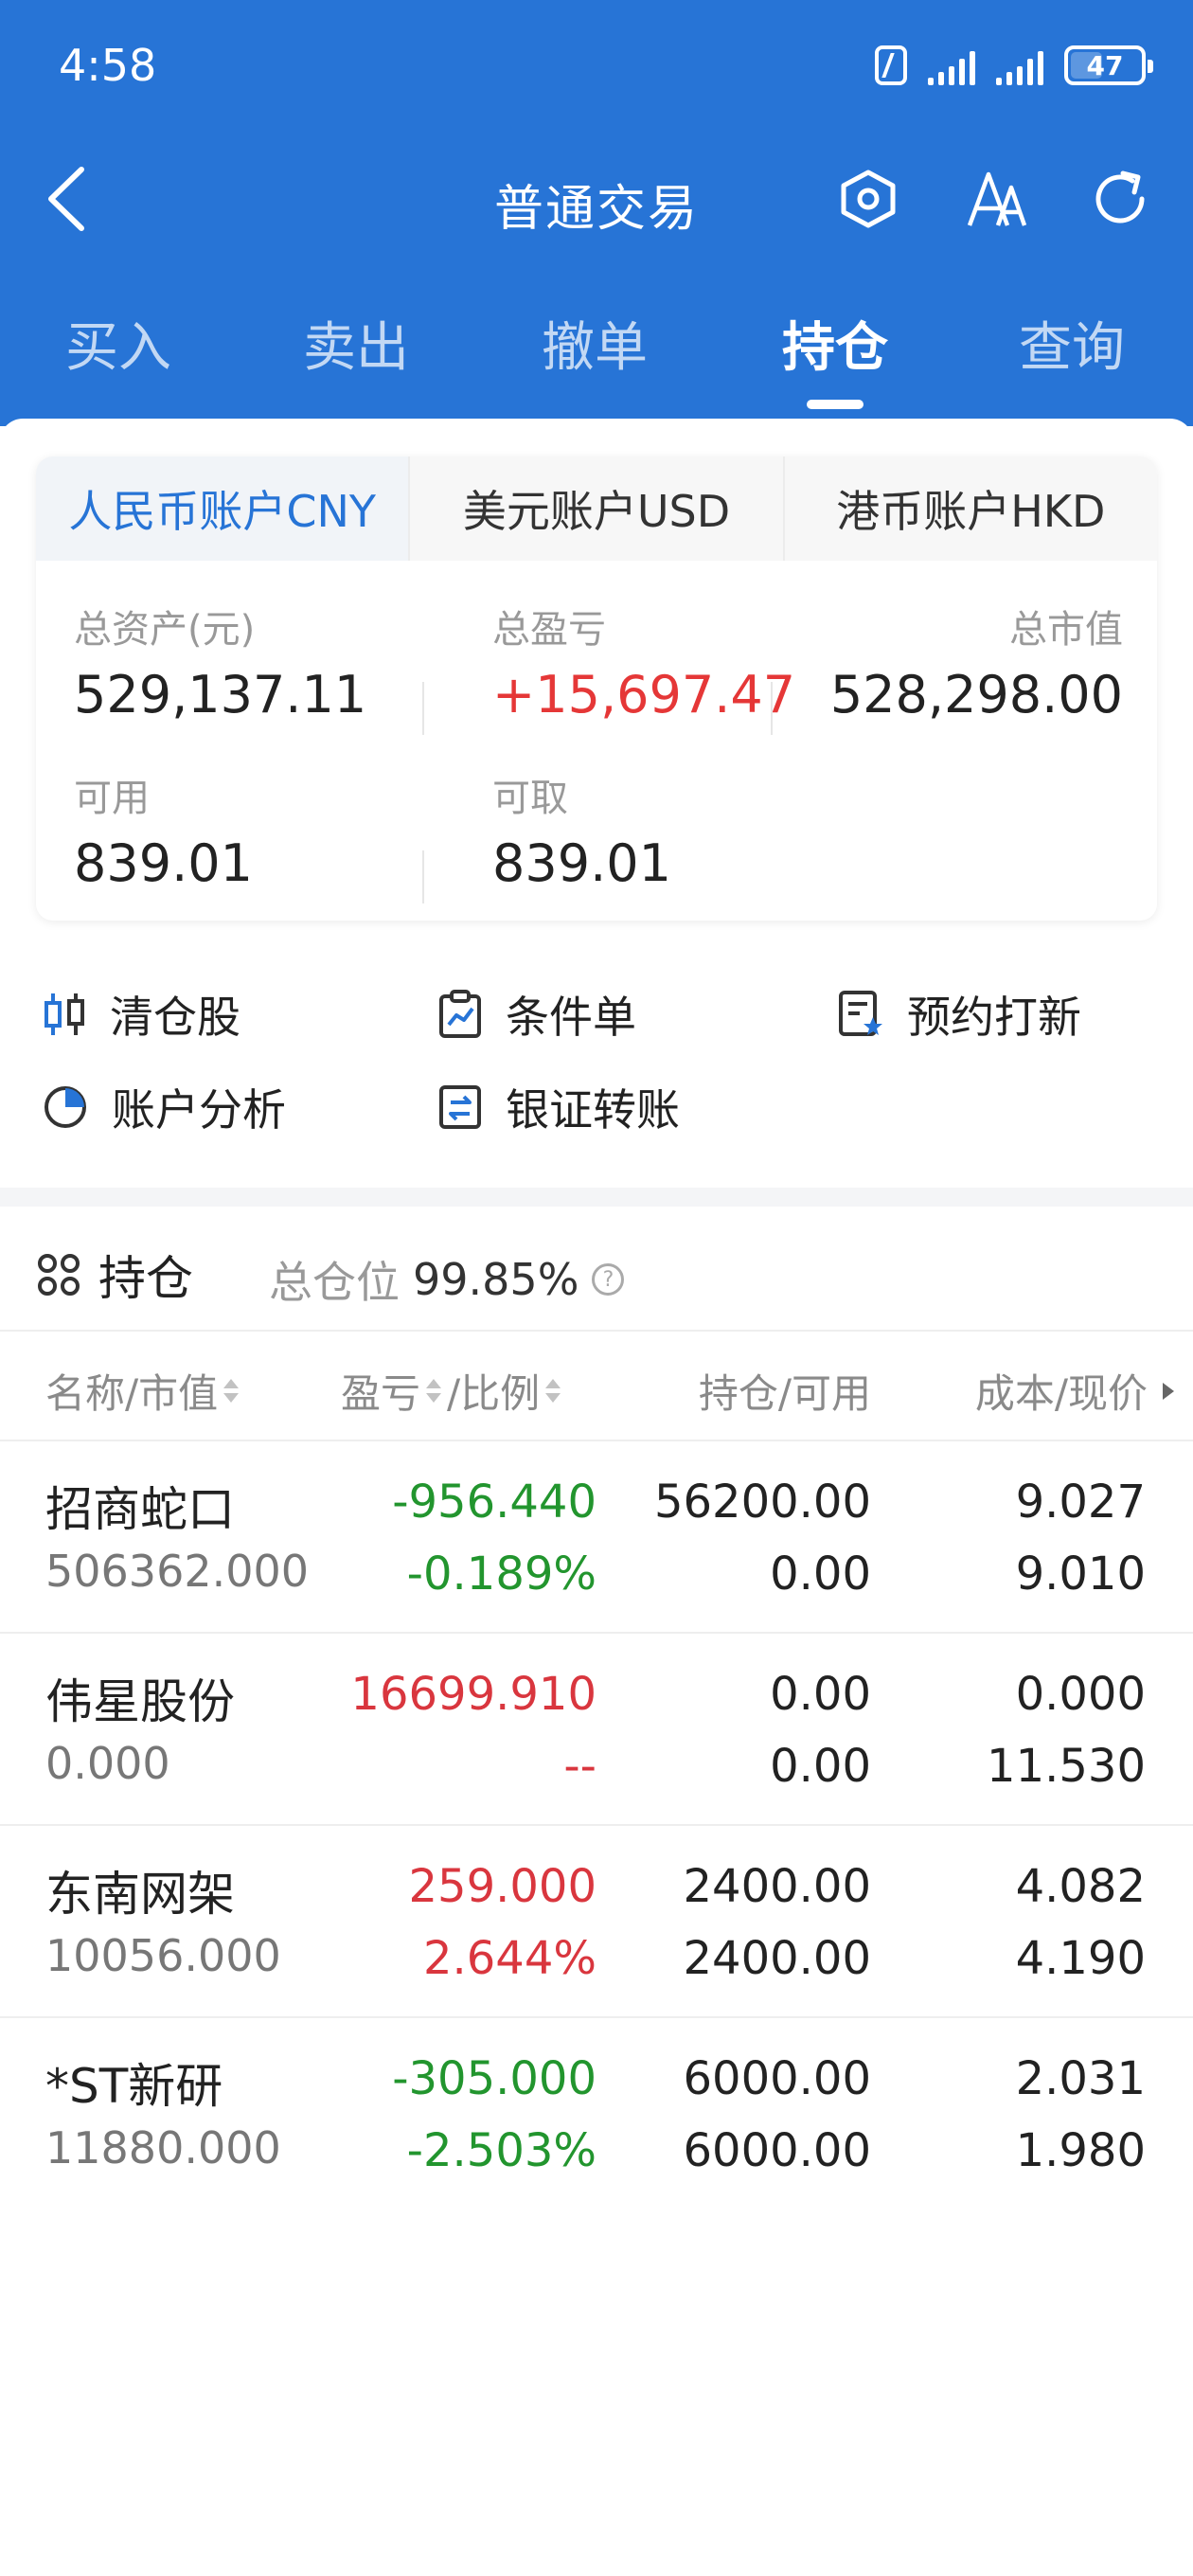 The width and height of the screenshot is (1193, 2576). I want to click on total-pl: 总盈亏 +15,697.47, so click(643, 661).